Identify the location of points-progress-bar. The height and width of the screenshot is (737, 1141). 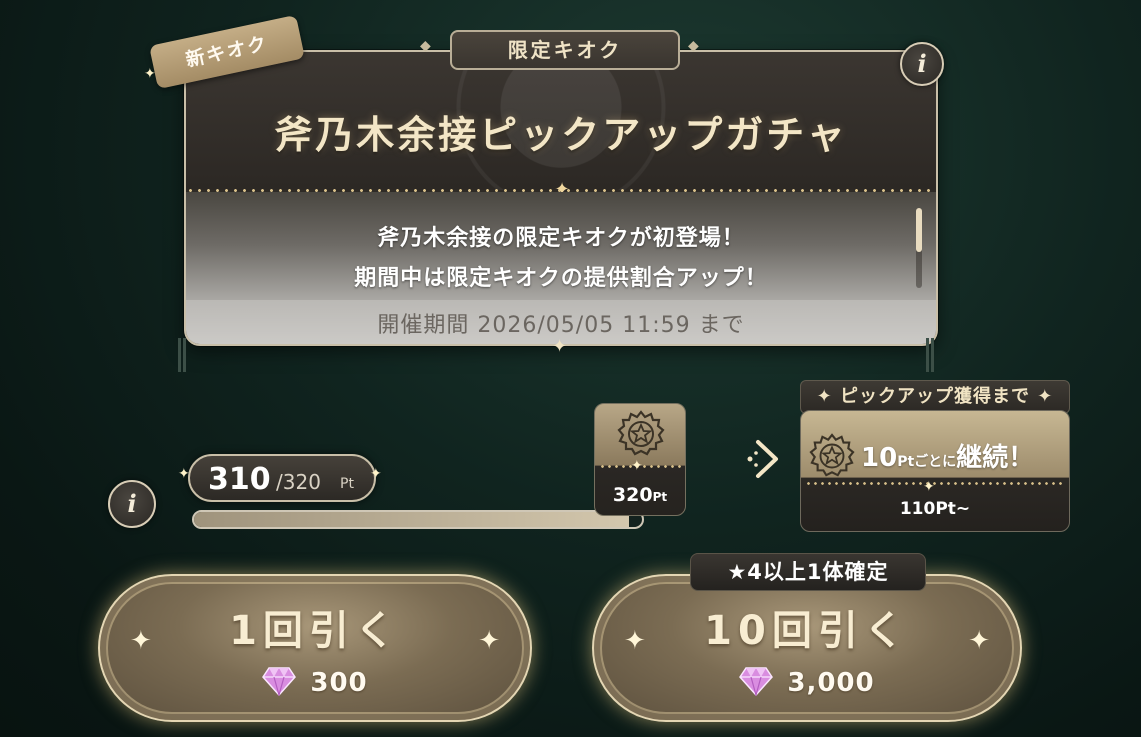
(418, 519).